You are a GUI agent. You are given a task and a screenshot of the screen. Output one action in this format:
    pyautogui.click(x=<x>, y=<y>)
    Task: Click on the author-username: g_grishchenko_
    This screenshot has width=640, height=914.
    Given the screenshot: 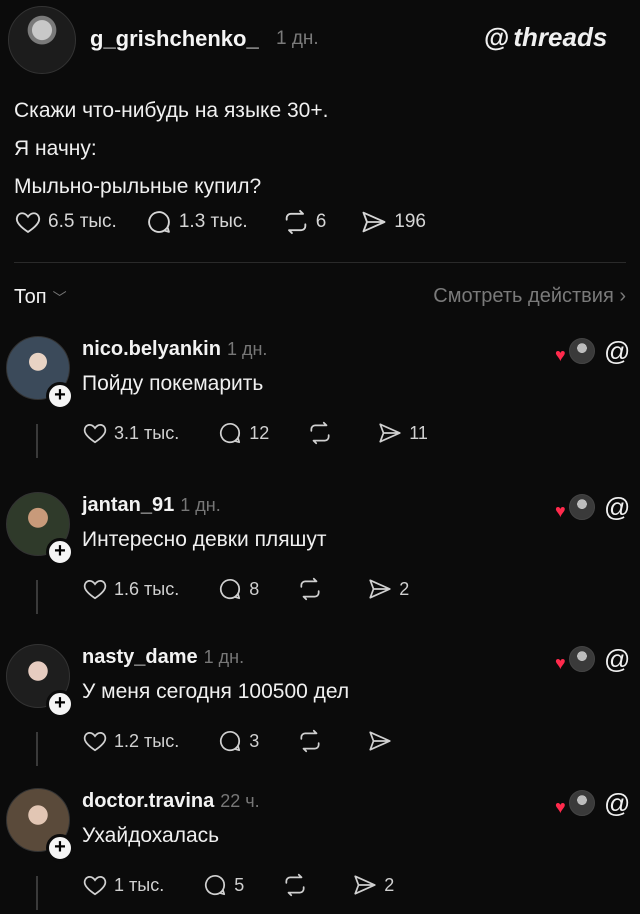 What is the action you would take?
    pyautogui.click(x=174, y=39)
    